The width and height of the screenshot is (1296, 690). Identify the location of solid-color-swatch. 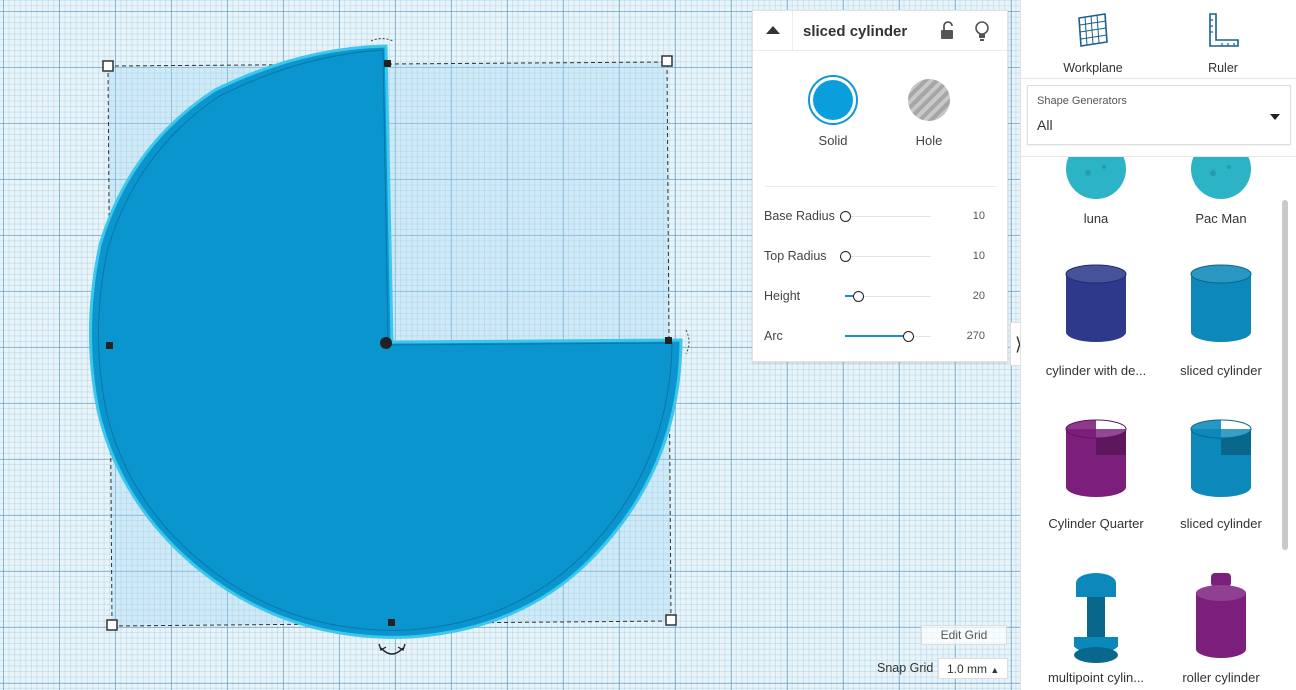
(833, 100).